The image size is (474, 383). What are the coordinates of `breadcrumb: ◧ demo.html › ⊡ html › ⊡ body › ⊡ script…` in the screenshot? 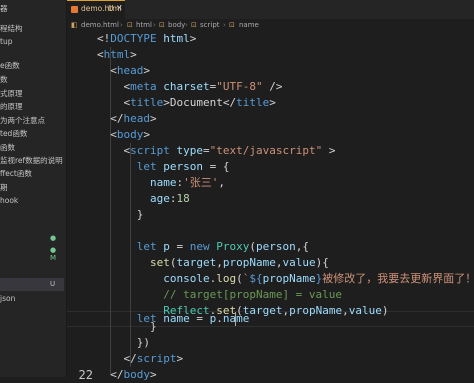 It's located at (270, 25).